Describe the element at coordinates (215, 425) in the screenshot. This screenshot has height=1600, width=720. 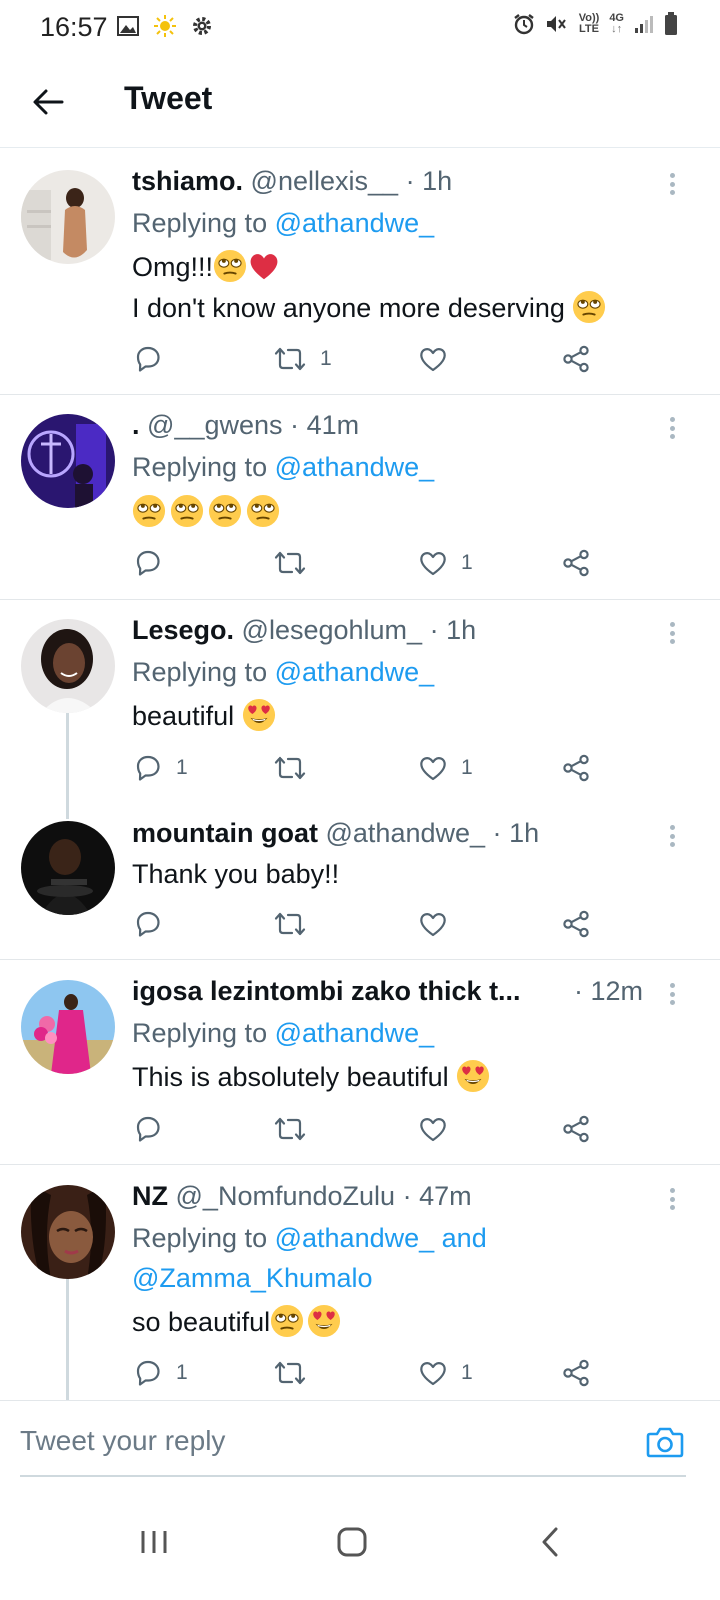
I see `author-handle: @__gwens` at that location.